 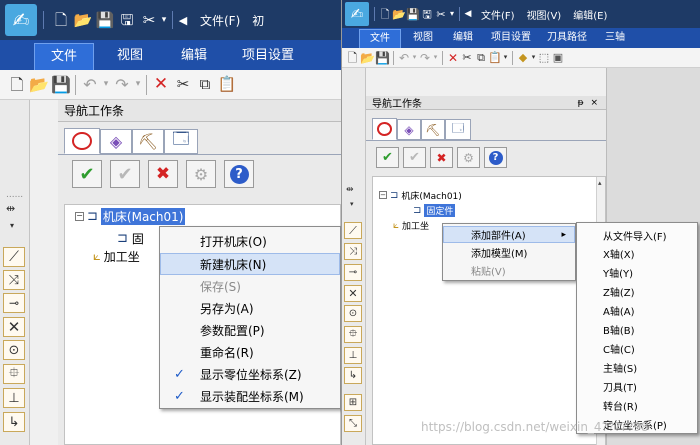 I want to click on apply-disabled-button: ✔, so click(x=414, y=157).